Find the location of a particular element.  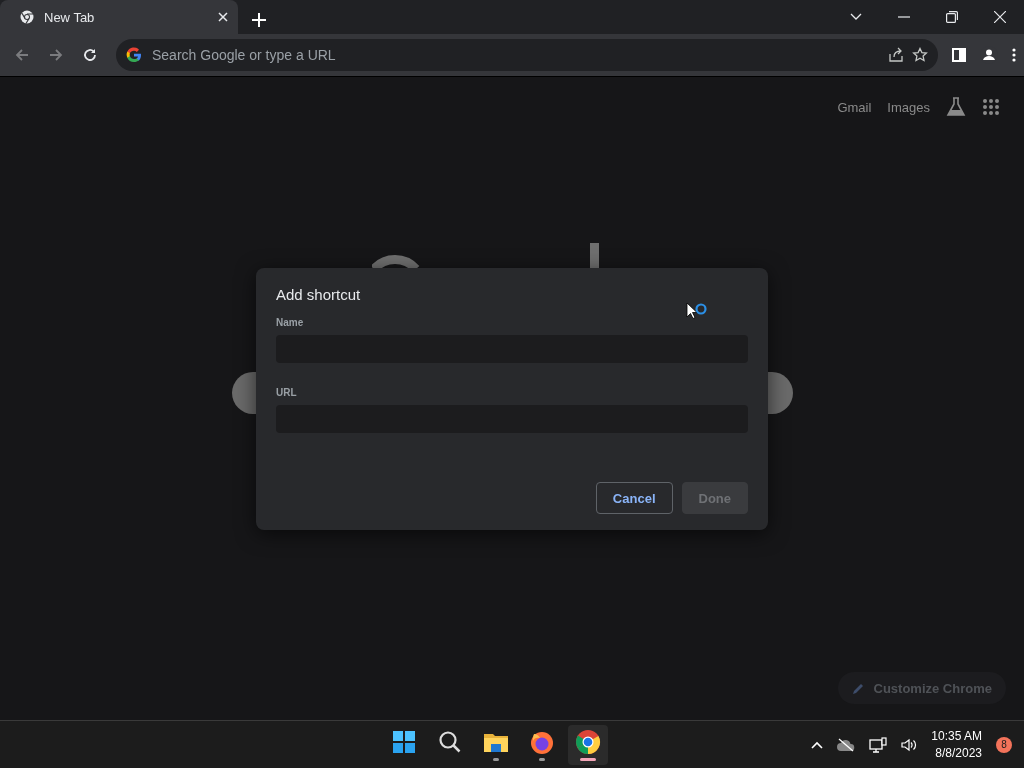

header-link: Images is located at coordinates (908, 107).